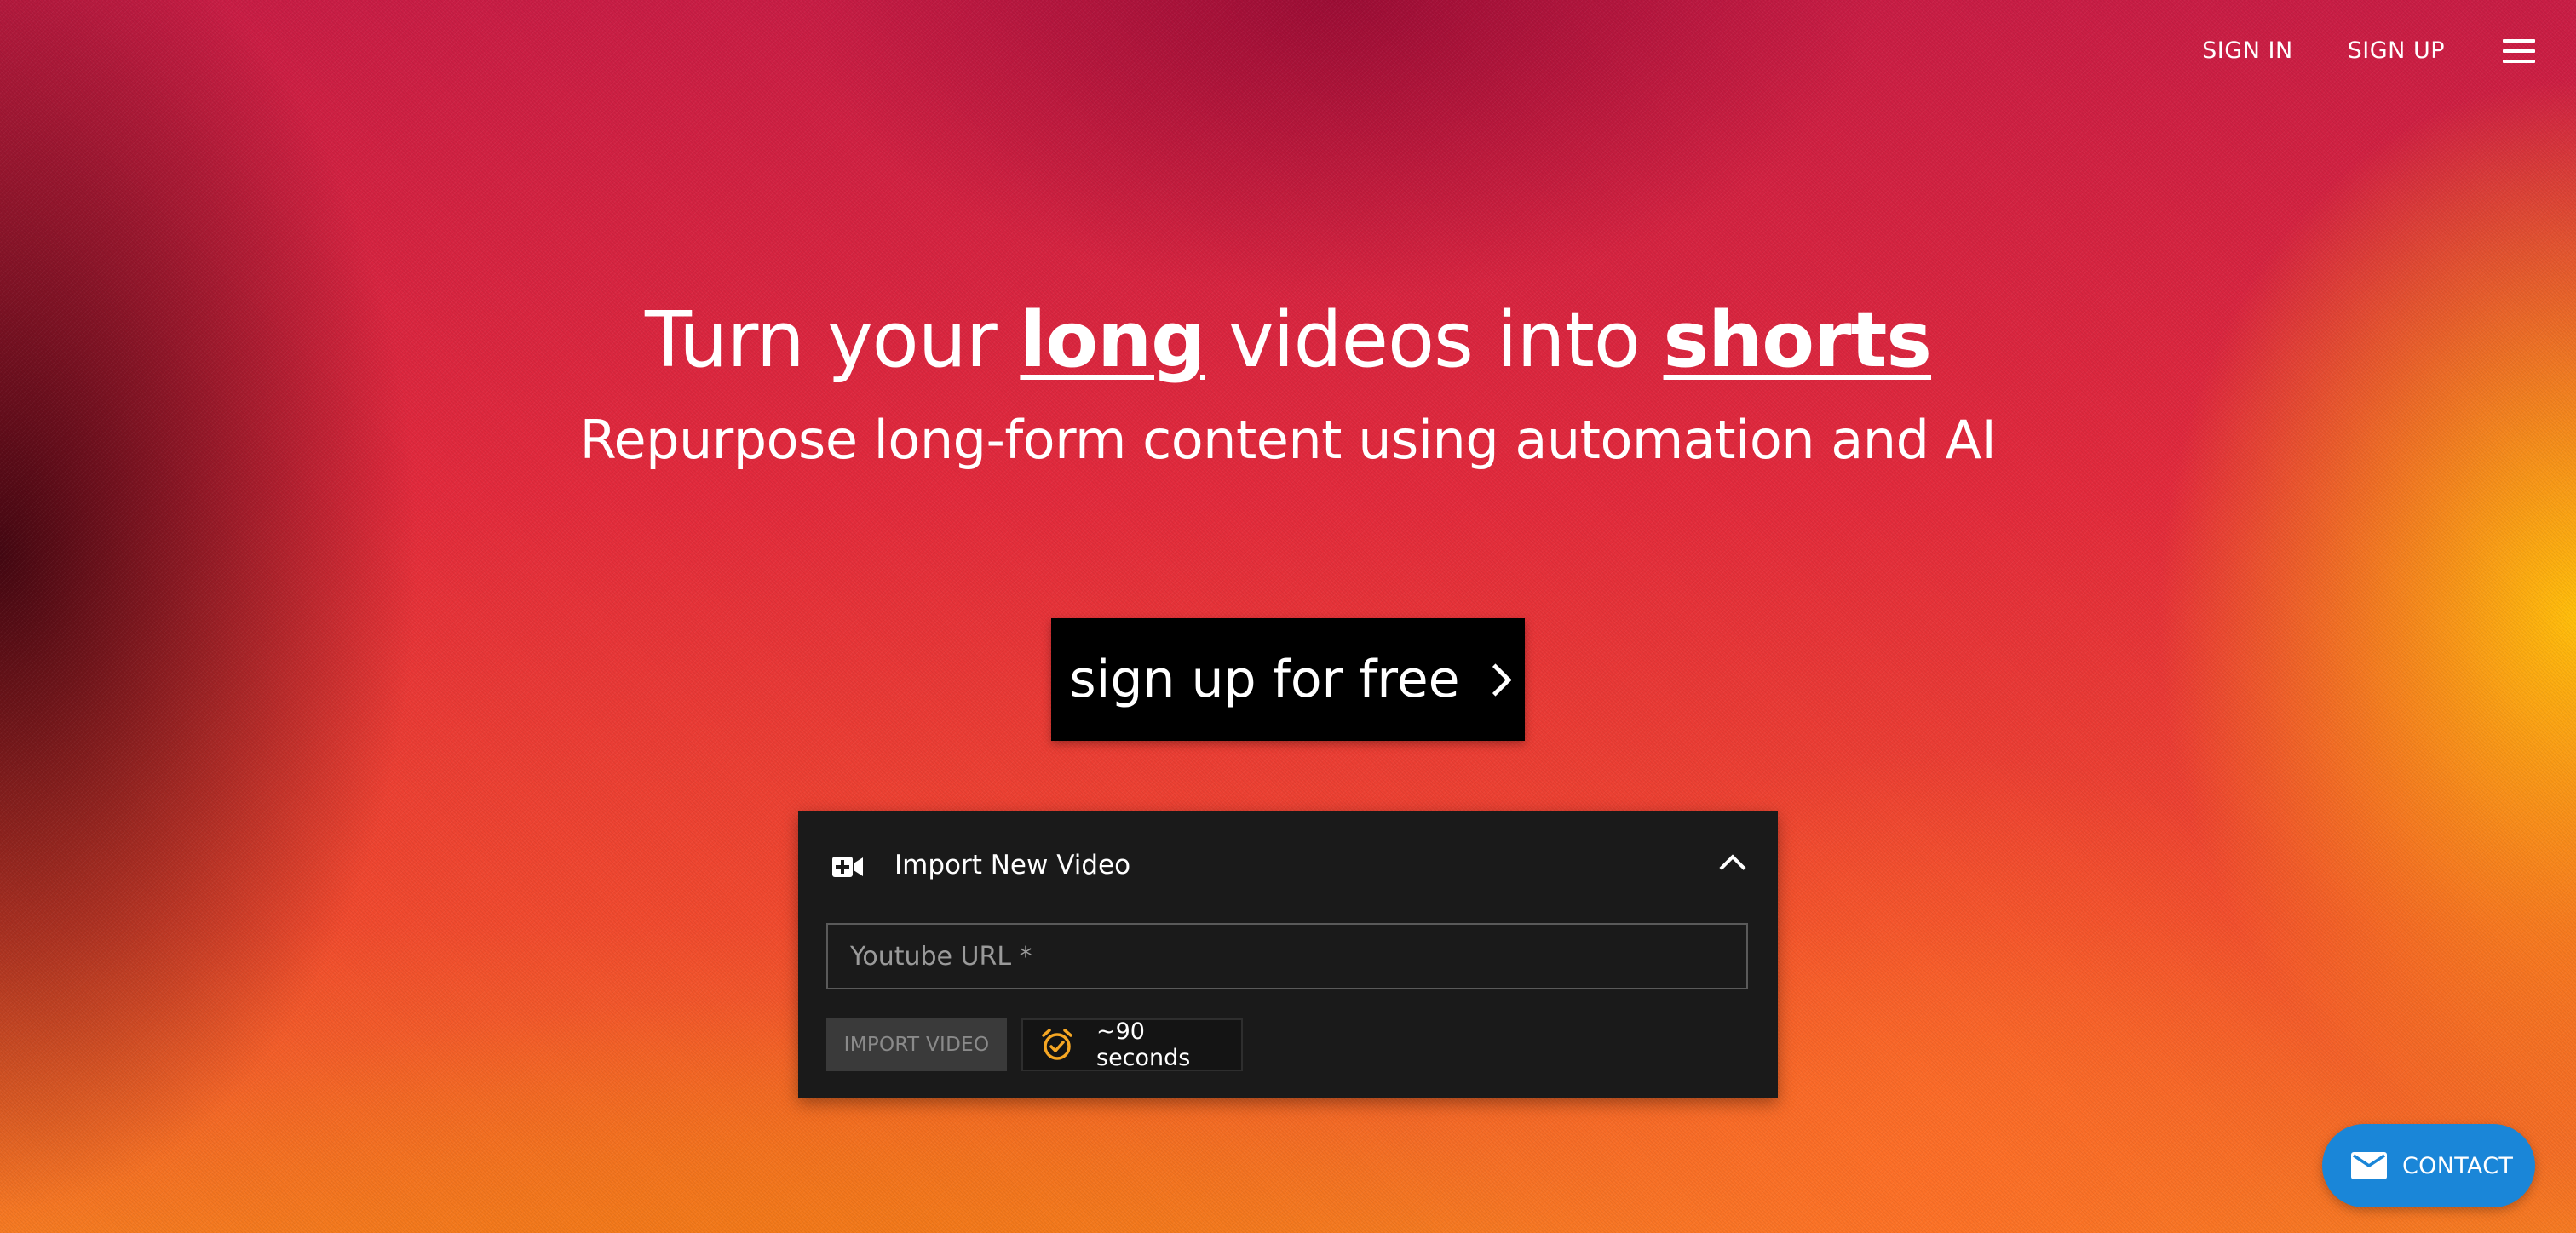  What do you see at coordinates (2247, 50) in the screenshot?
I see `sign-in-link: SIGN IN` at bounding box center [2247, 50].